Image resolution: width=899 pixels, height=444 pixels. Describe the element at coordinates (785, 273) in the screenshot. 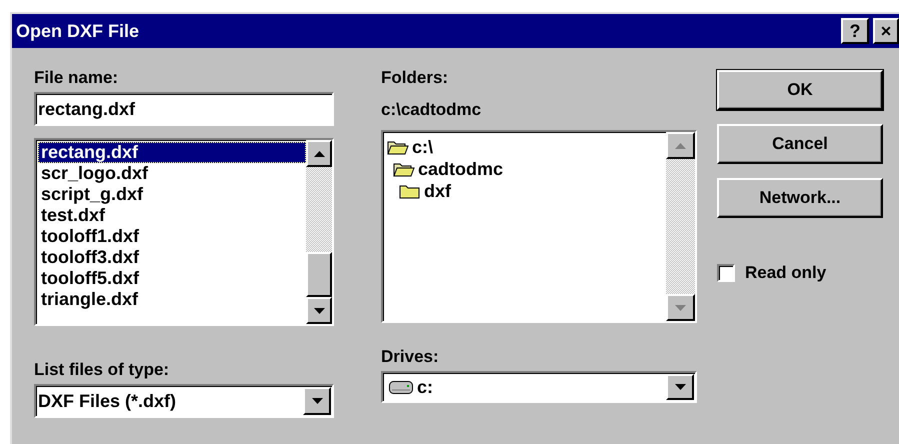

I see `checkbox-label: Read only` at that location.